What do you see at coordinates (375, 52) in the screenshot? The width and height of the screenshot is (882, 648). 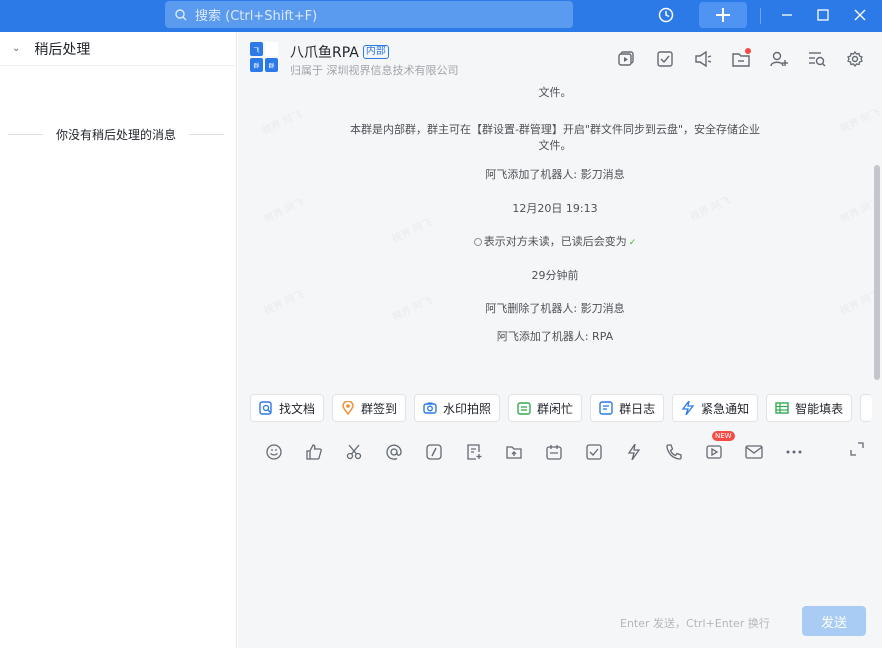 I see `internal-tag: 内部` at bounding box center [375, 52].